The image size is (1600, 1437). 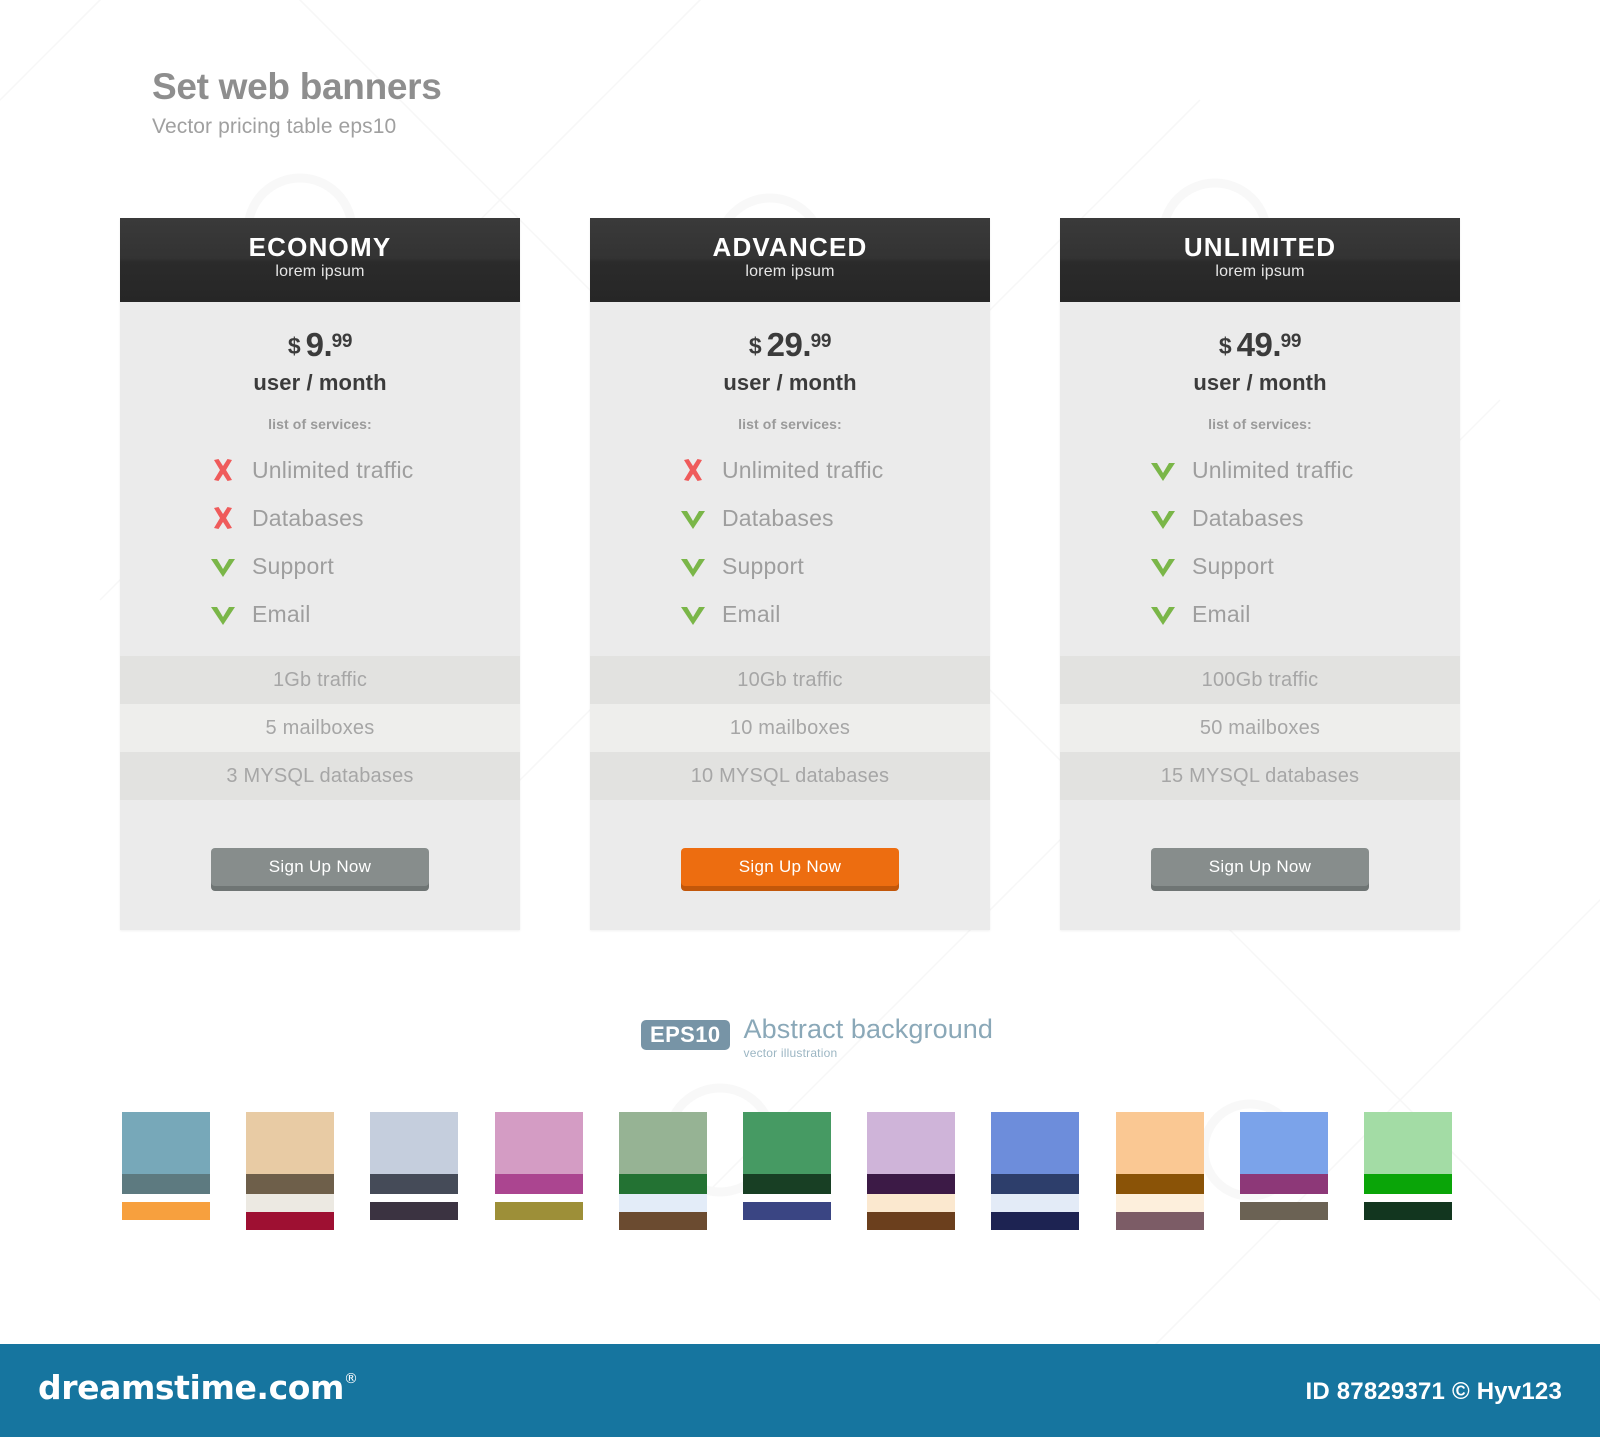 What do you see at coordinates (223, 518) in the screenshot?
I see `cross-icon` at bounding box center [223, 518].